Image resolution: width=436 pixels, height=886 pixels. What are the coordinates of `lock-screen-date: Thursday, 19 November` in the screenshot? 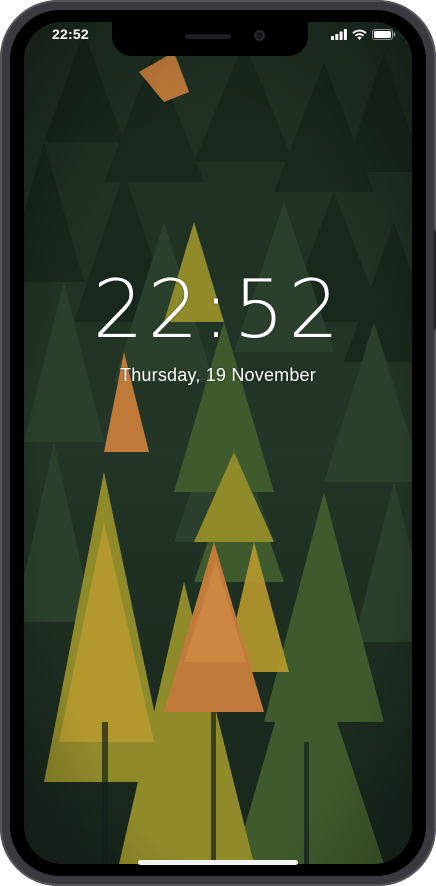 It's located at (218, 375).